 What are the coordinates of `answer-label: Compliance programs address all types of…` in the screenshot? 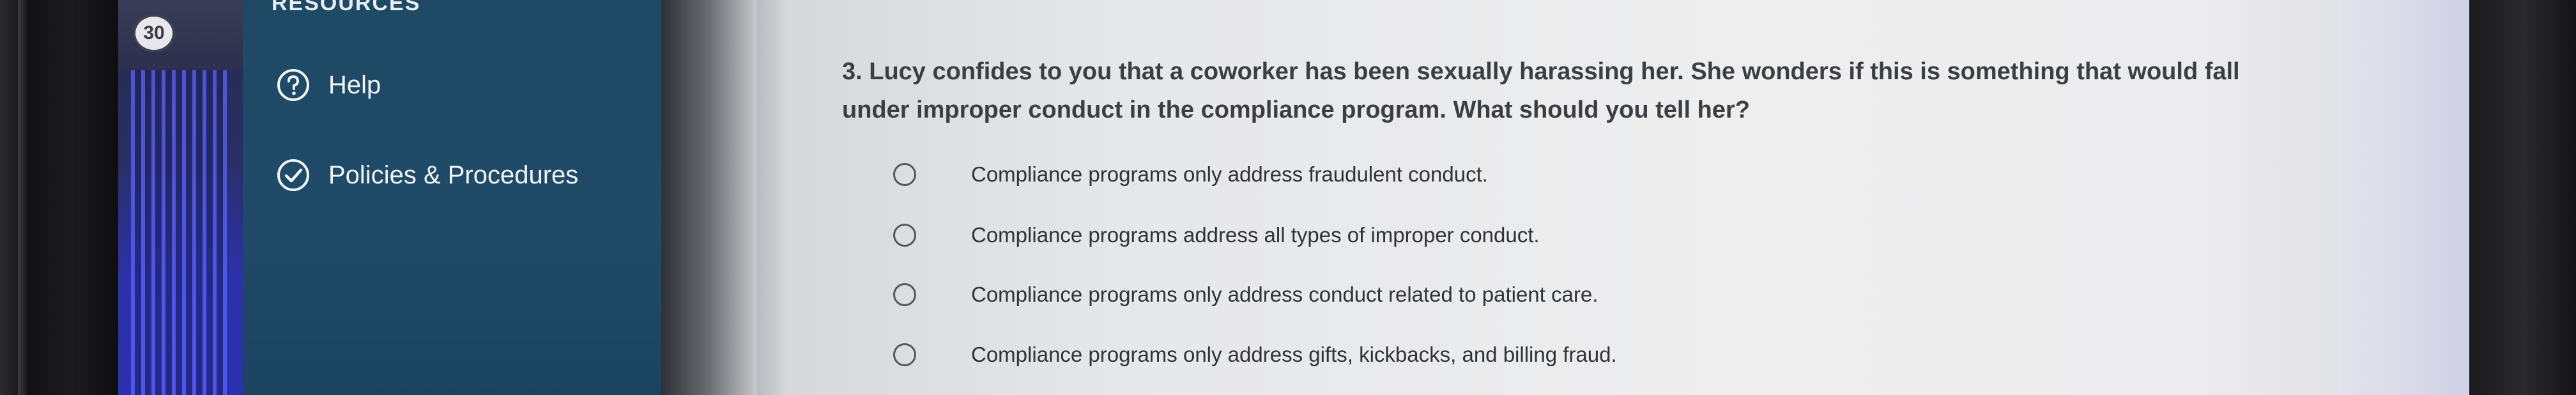 It's located at (1255, 235).